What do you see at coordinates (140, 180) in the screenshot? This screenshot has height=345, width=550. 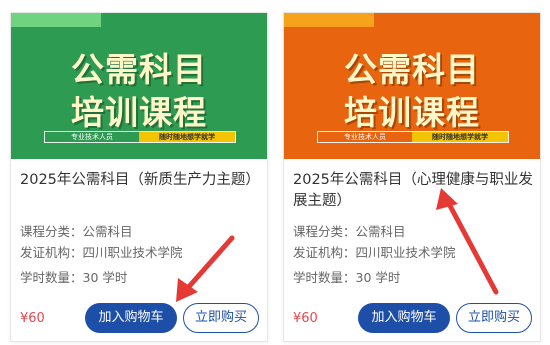 I see `course-title: 2025年公需科目（新质生产力主题）` at bounding box center [140, 180].